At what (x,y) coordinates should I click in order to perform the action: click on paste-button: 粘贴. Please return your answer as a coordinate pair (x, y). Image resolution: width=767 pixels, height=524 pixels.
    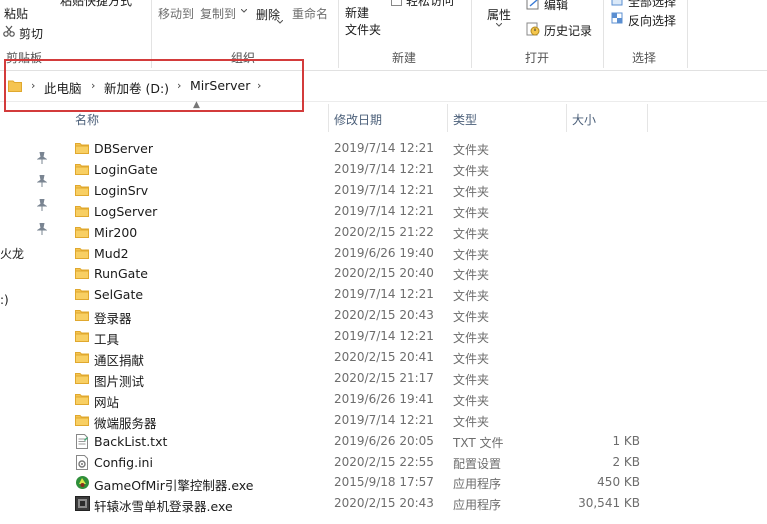
    Looking at the image, I should click on (16, 13).